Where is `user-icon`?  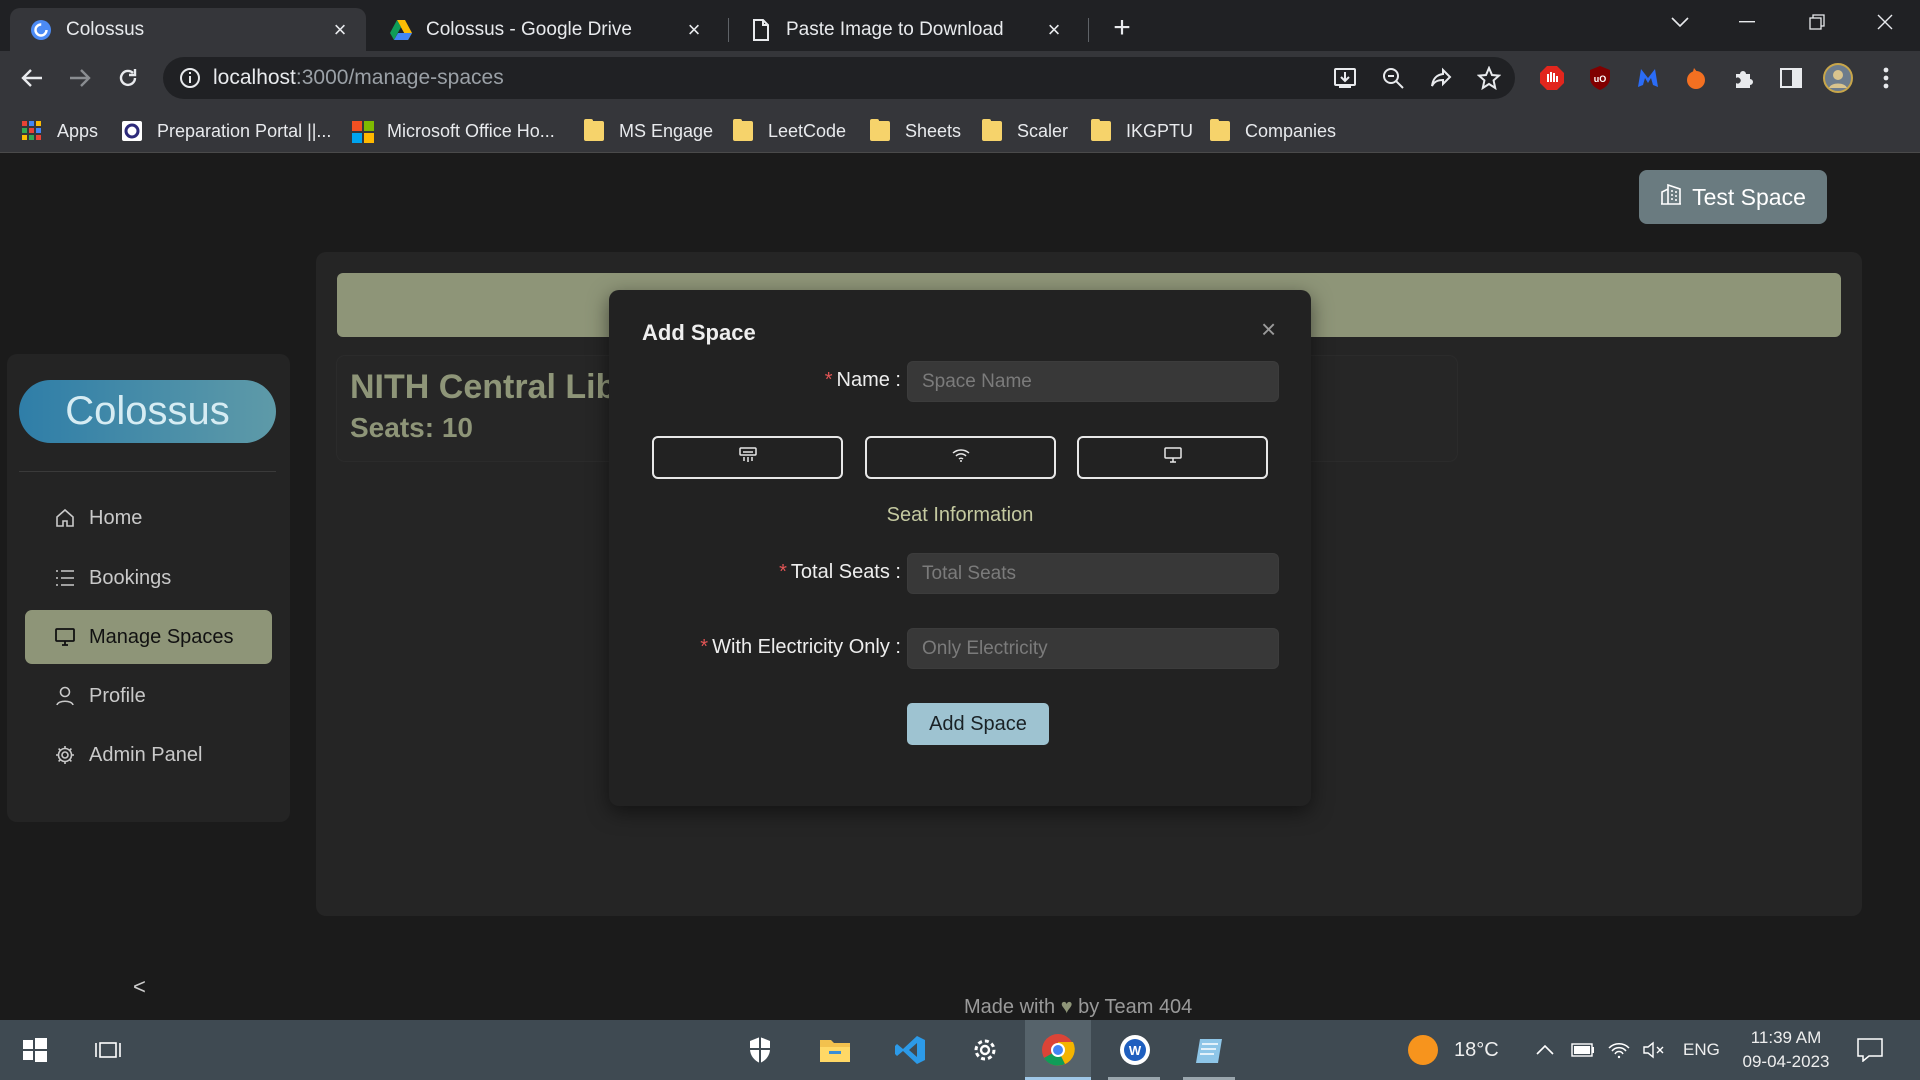
user-icon is located at coordinates (65, 696).